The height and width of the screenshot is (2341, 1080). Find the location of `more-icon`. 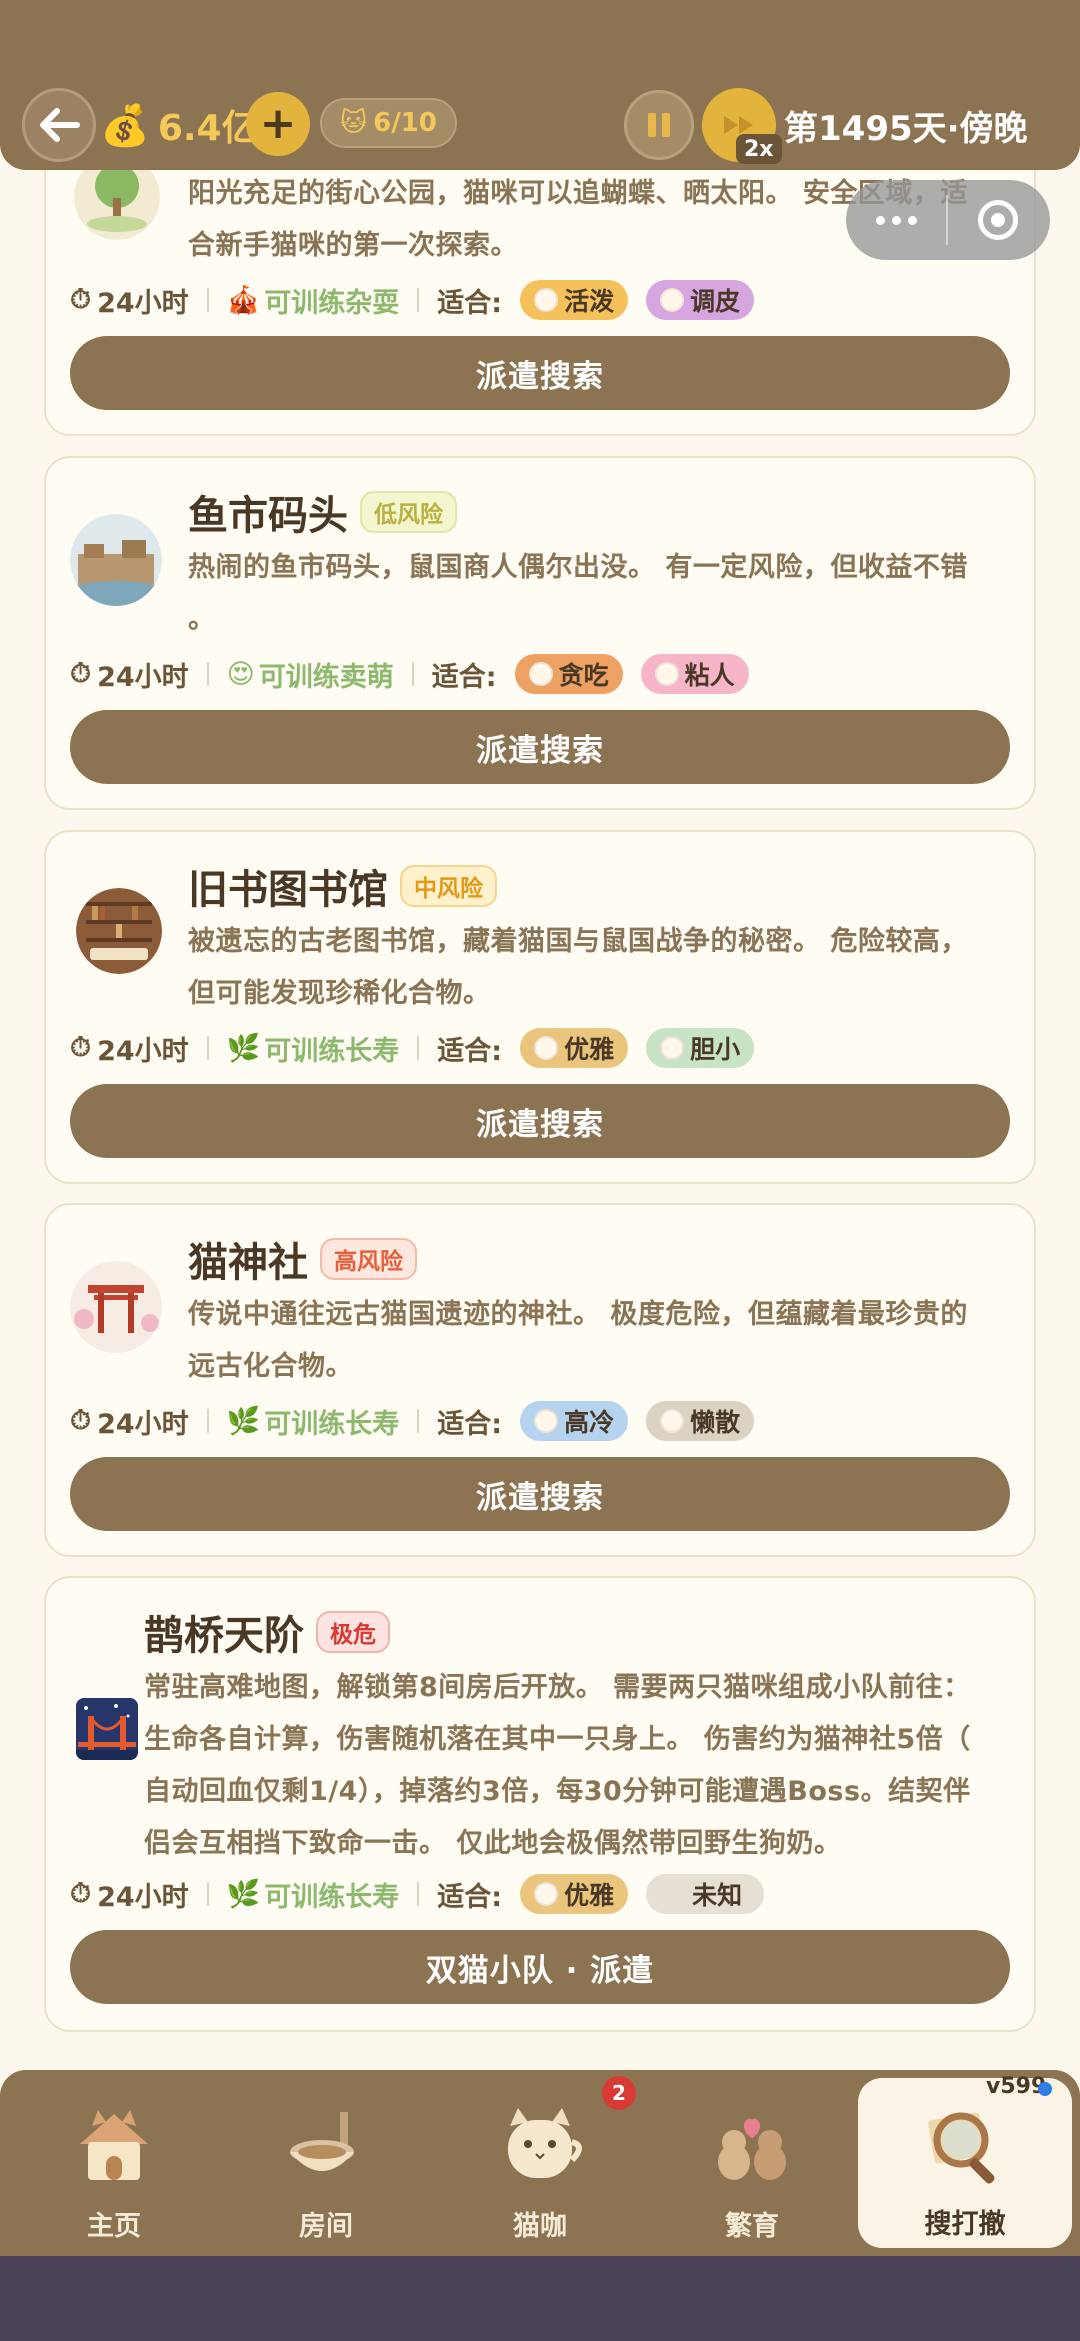

more-icon is located at coordinates (896, 220).